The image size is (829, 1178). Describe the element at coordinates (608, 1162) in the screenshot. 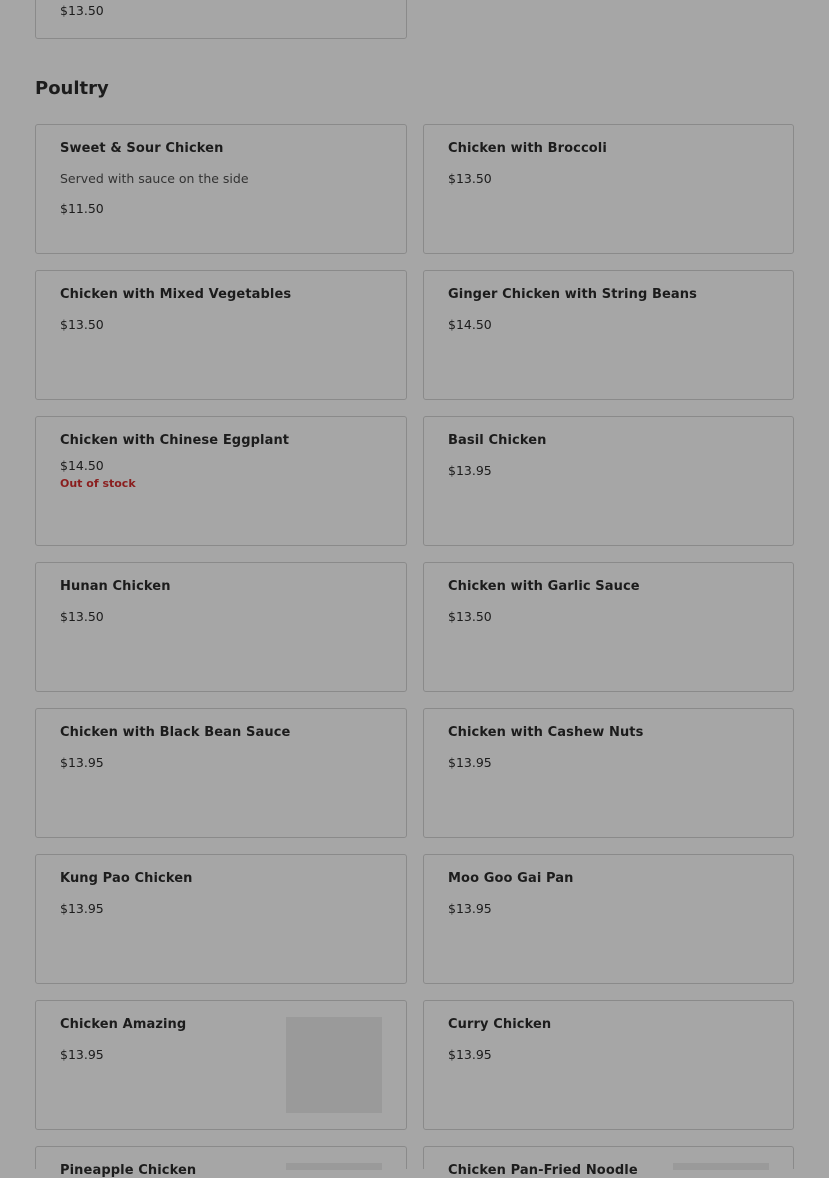

I see `menu-item-card: Chicken Pan-Fried Noodle` at that location.